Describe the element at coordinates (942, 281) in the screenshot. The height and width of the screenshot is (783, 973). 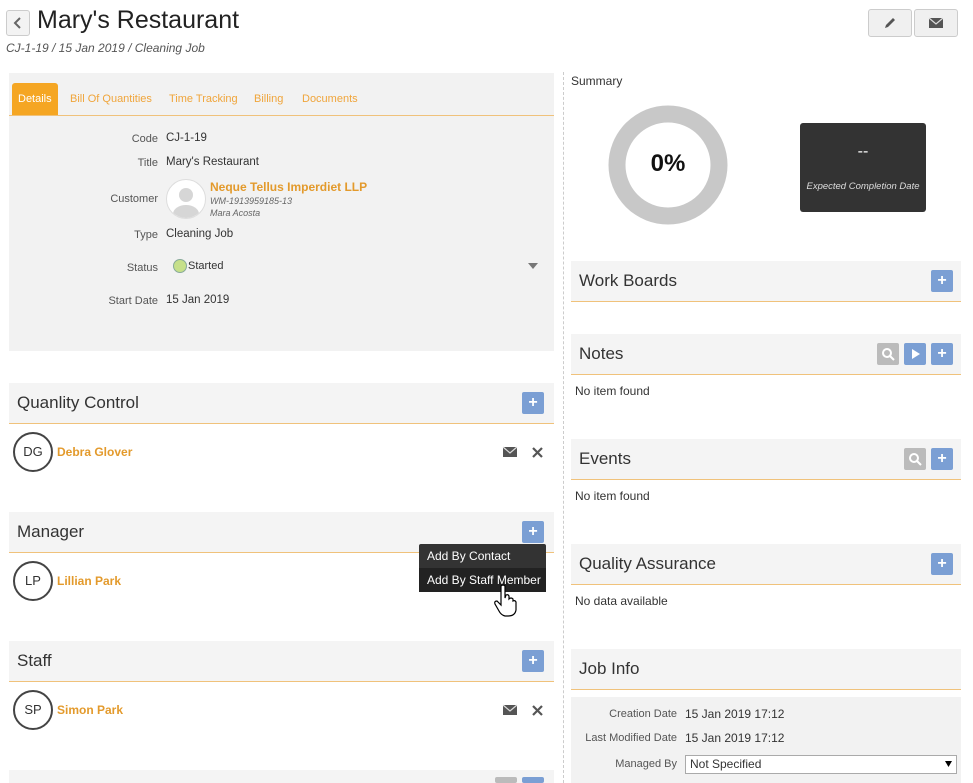
I see `work-boards-add-button: +` at that location.